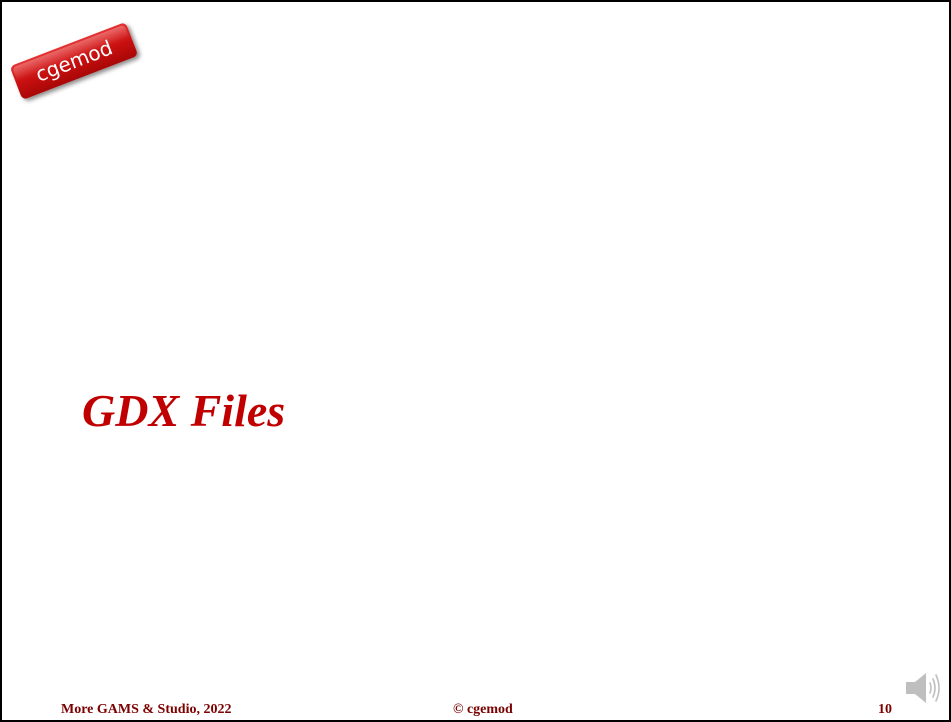 This screenshot has height=722, width=951. Describe the element at coordinates (184, 410) in the screenshot. I see `section-title: GDX Files` at that location.